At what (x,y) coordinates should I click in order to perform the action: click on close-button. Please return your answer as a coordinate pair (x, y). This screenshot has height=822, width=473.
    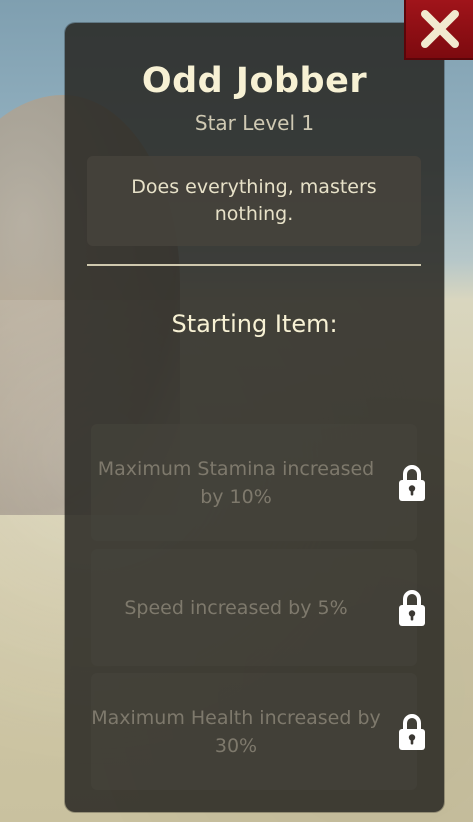
    Looking at the image, I should click on (438, 30).